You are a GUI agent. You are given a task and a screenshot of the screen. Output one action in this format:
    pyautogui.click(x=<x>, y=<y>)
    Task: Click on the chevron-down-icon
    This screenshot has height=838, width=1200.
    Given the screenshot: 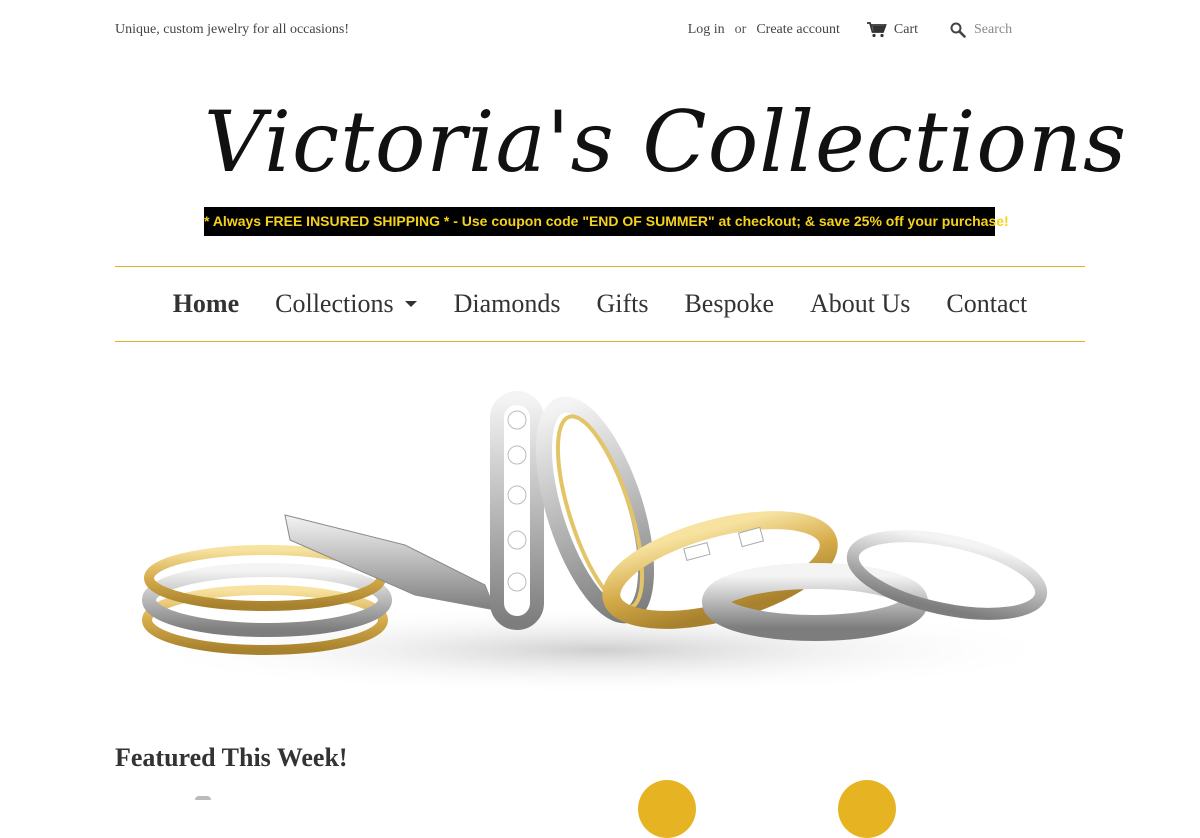 What is the action you would take?
    pyautogui.click(x=410, y=304)
    